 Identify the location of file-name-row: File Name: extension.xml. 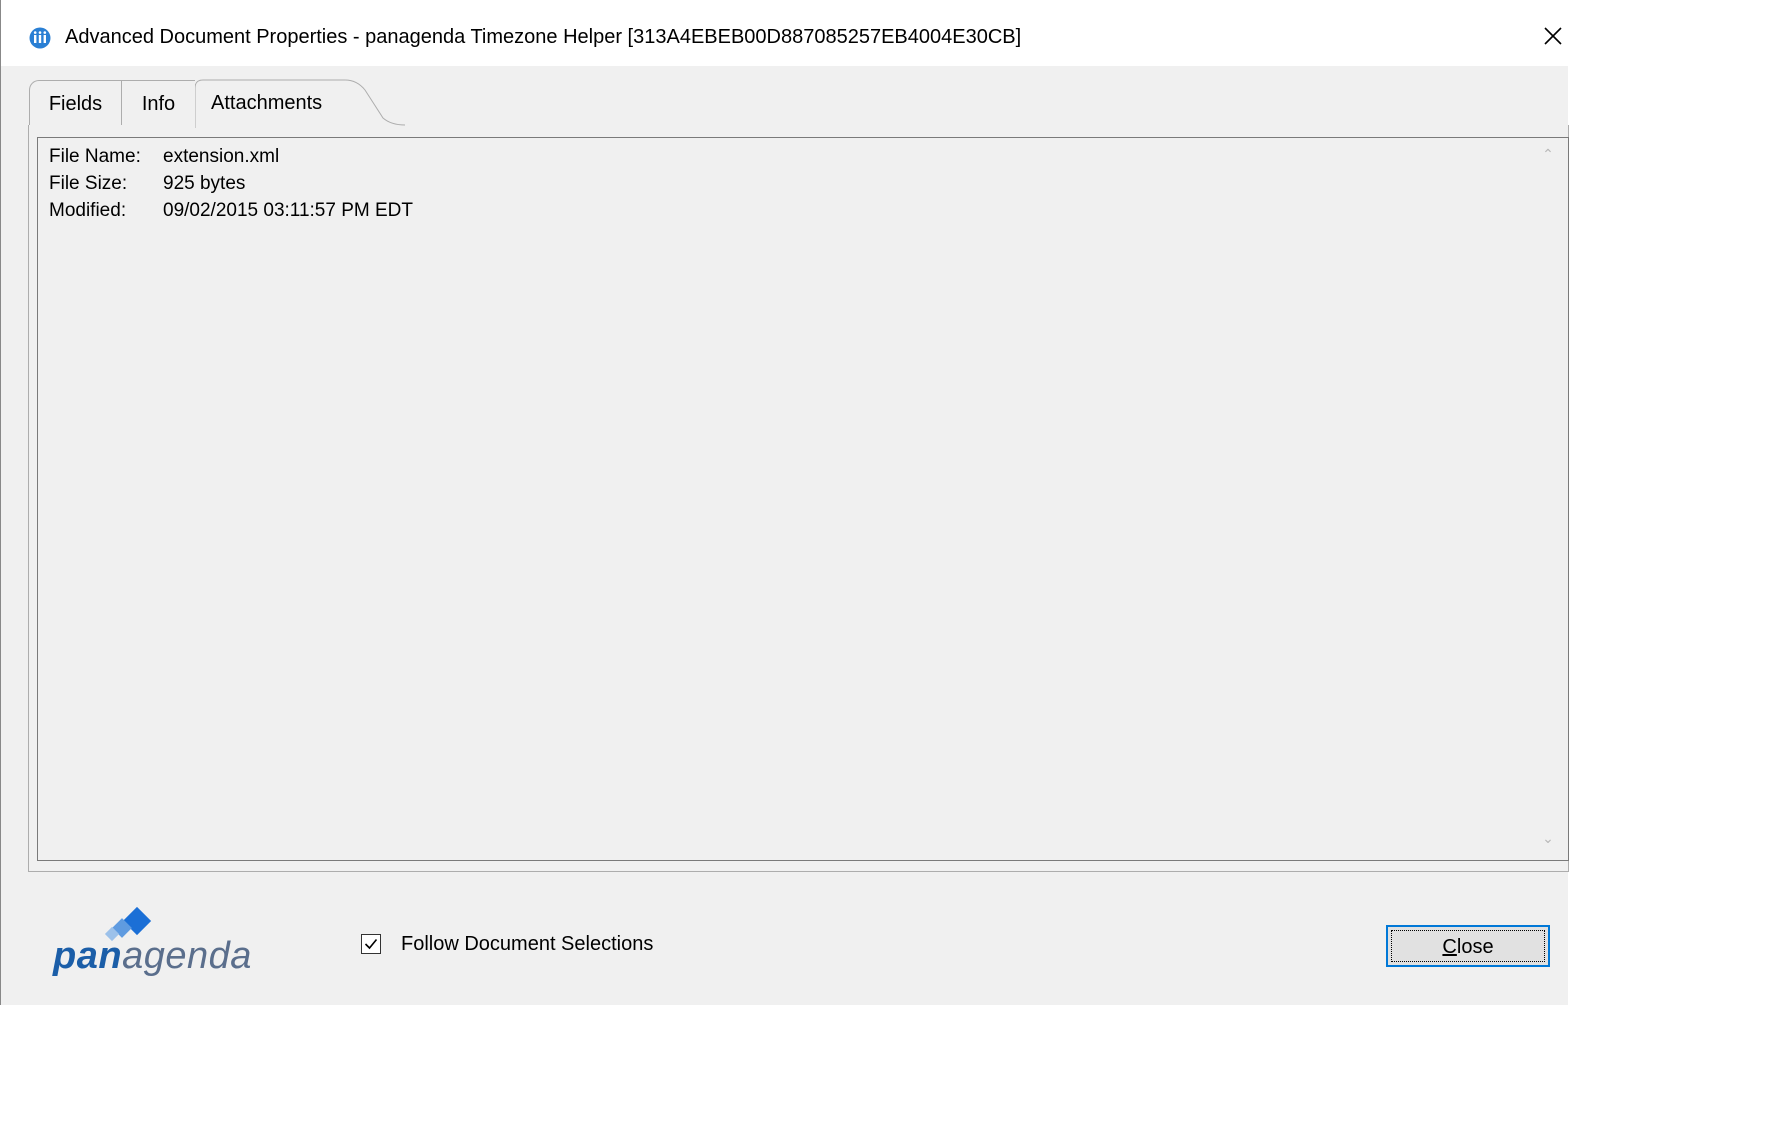
(164, 157).